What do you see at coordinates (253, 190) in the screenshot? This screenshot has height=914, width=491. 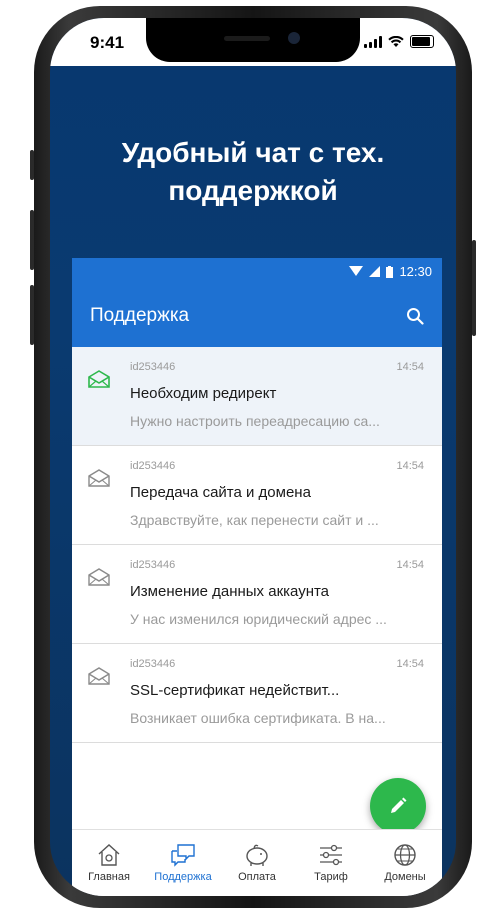 I see `headline-line-2: поддержкой` at bounding box center [253, 190].